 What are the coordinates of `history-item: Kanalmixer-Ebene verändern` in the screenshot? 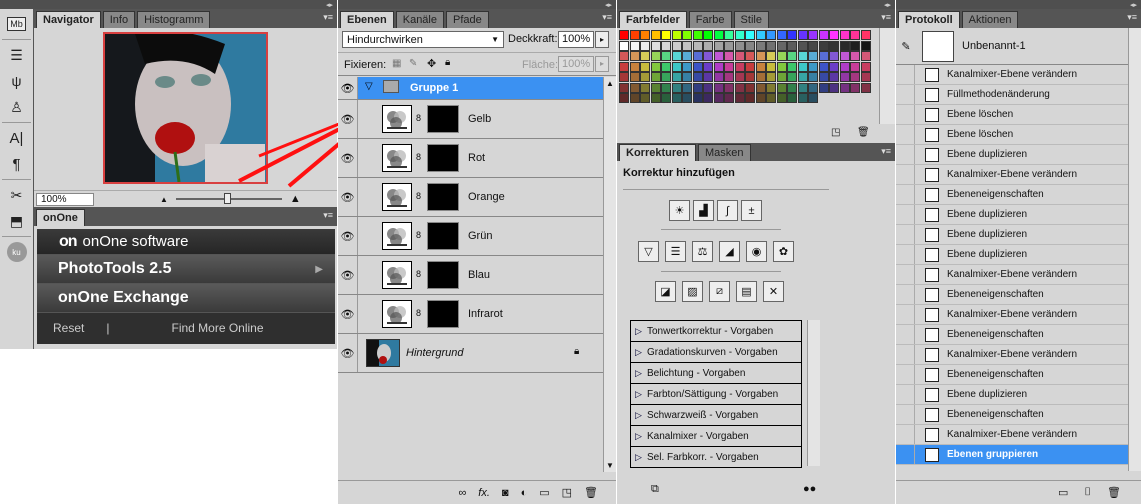 It's located at (1012, 275).